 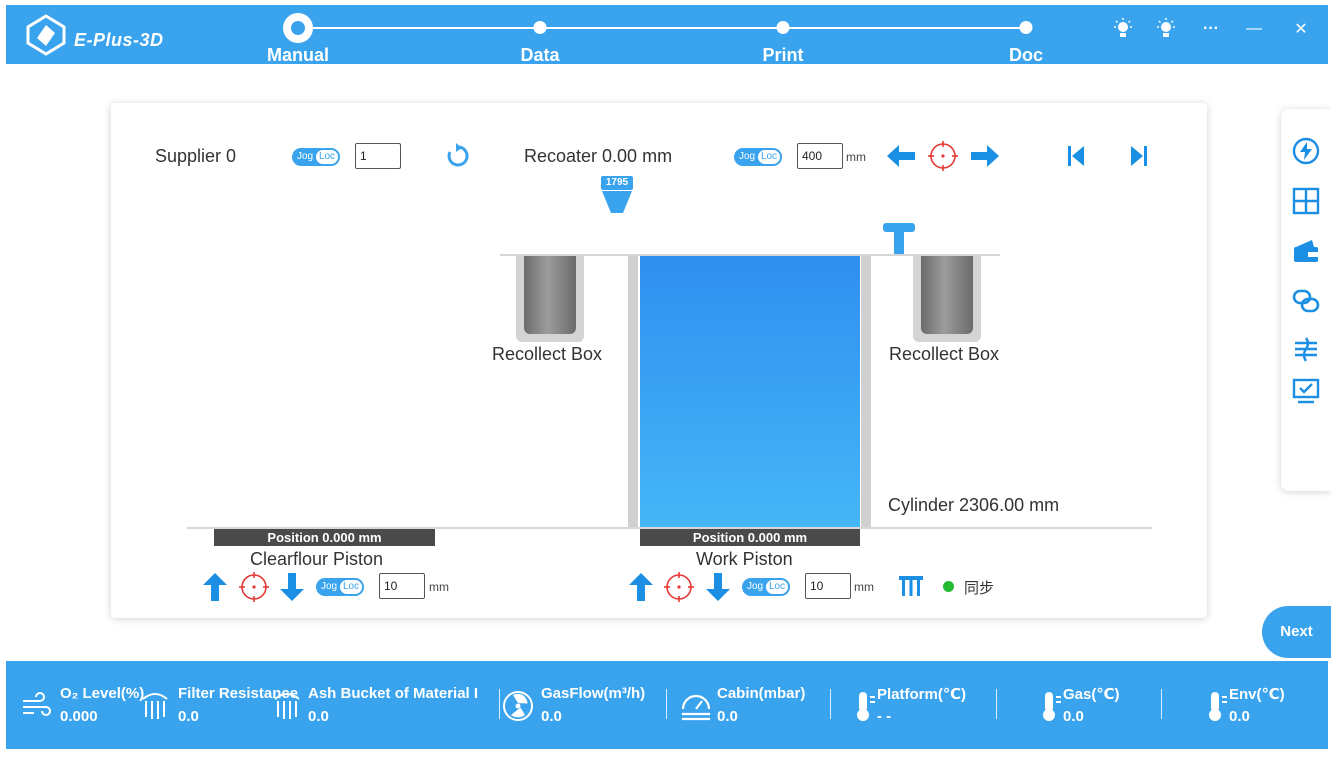 What do you see at coordinates (540, 35) in the screenshot?
I see `step-data: Data` at bounding box center [540, 35].